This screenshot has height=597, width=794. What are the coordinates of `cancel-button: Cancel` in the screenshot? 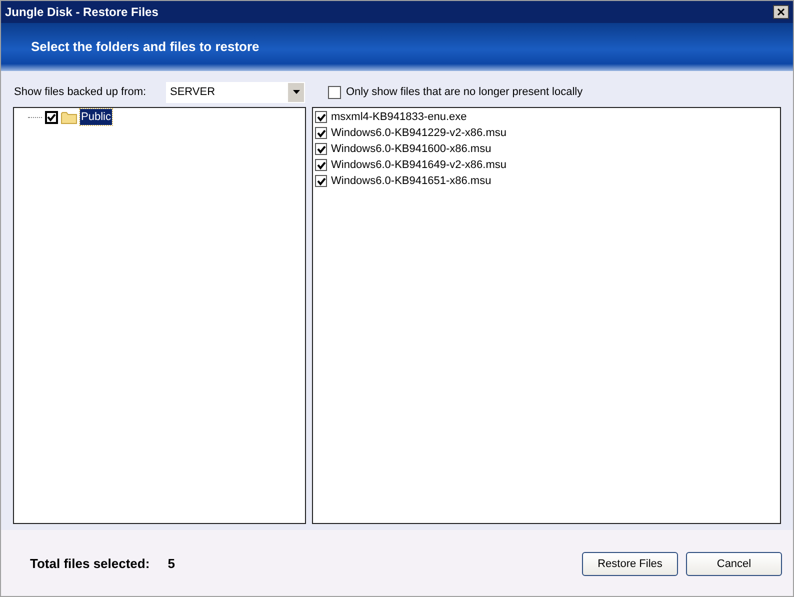 It's located at (734, 564).